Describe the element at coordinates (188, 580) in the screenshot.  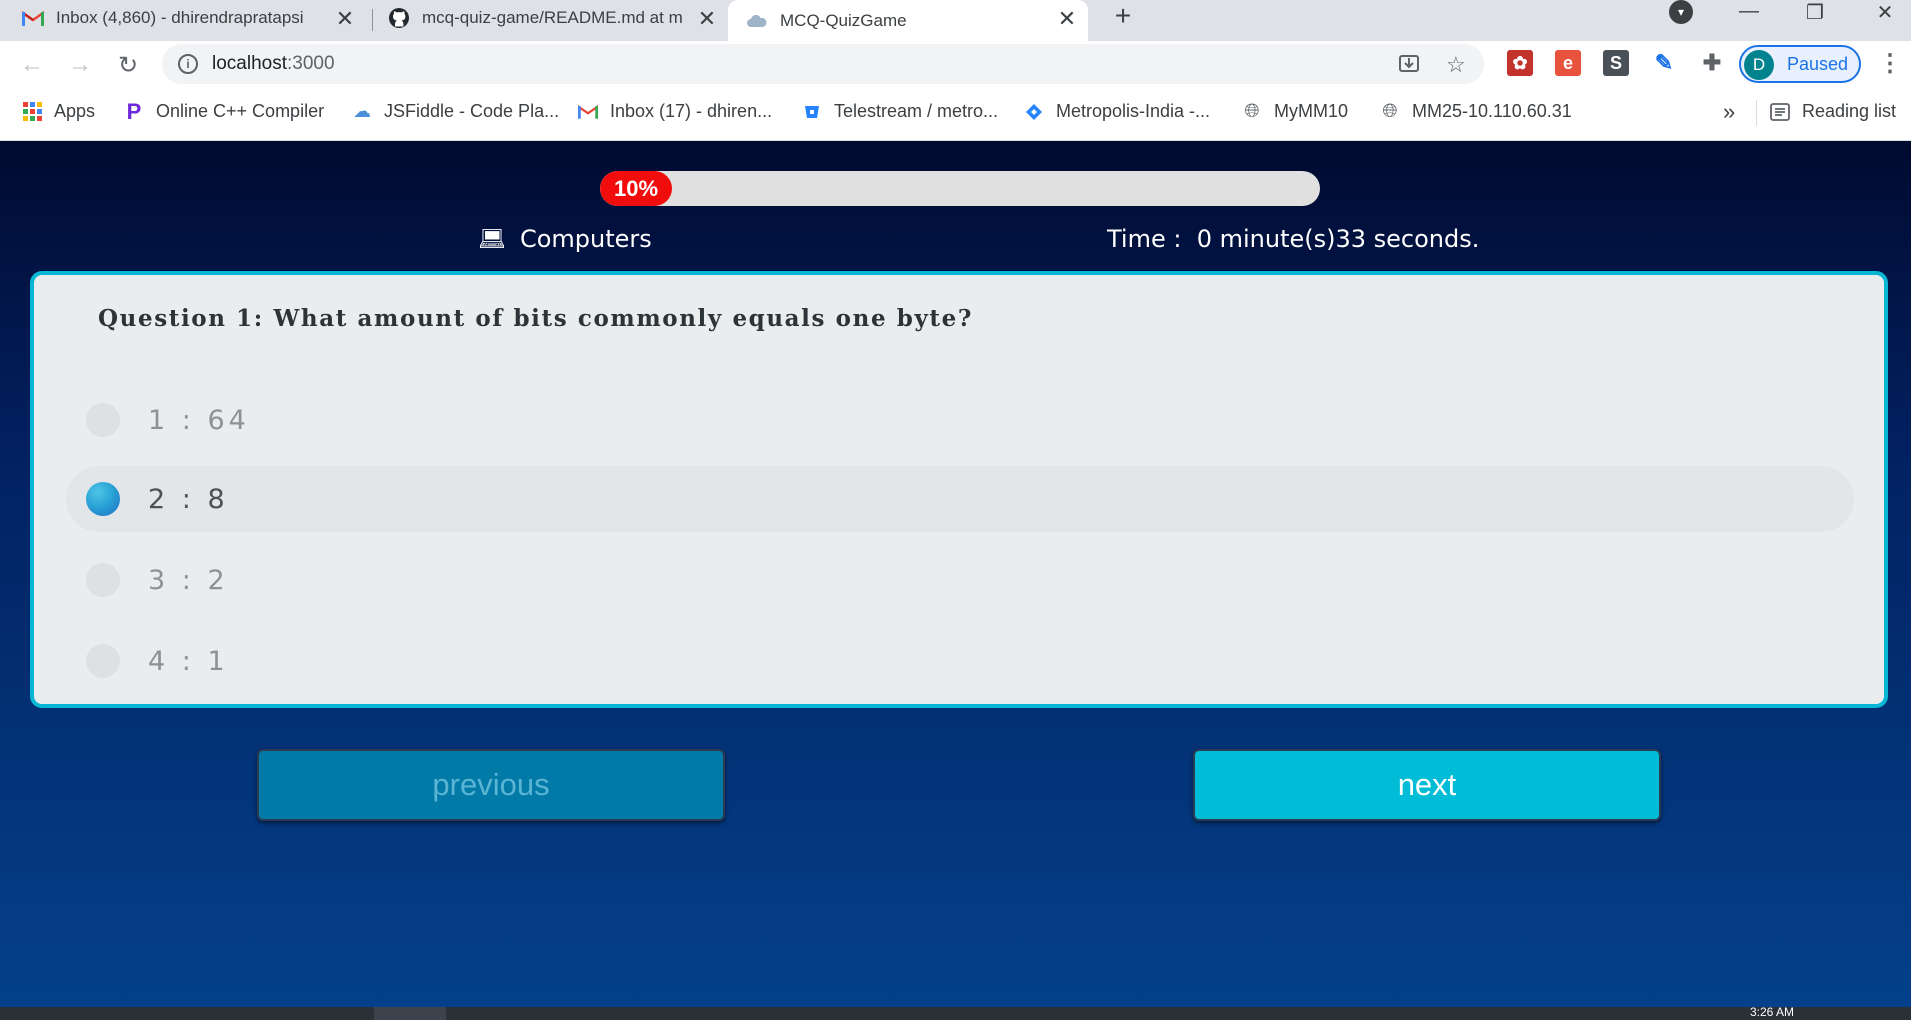
I see `option-text: 3 : 2` at that location.